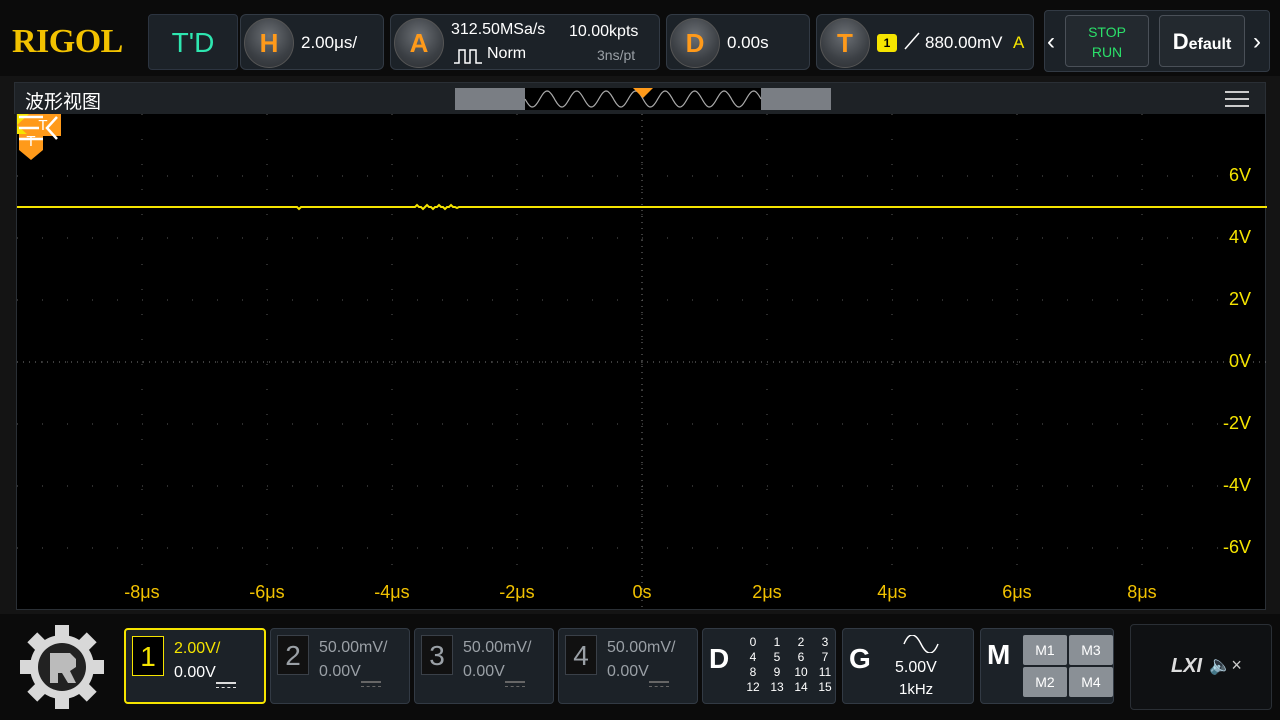 The width and height of the screenshot is (1280, 720). What do you see at coordinates (148, 656) in the screenshot?
I see `channel-1-number: 1` at bounding box center [148, 656].